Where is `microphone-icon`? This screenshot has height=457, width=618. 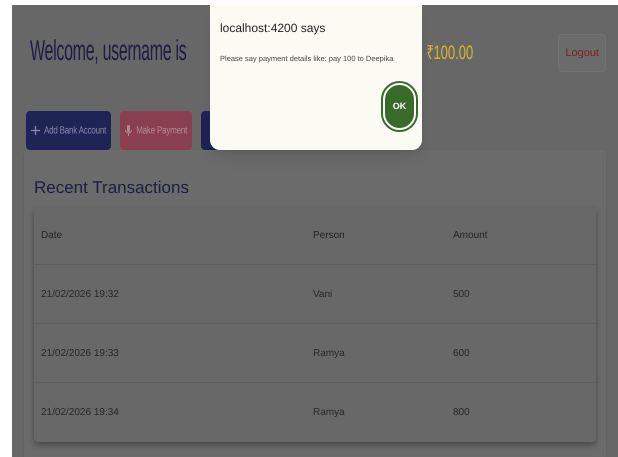
microphone-icon is located at coordinates (128, 130).